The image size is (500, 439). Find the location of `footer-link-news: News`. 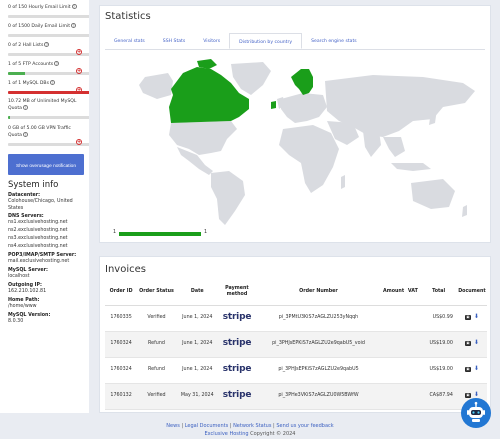

footer-link-news: News is located at coordinates (173, 426).